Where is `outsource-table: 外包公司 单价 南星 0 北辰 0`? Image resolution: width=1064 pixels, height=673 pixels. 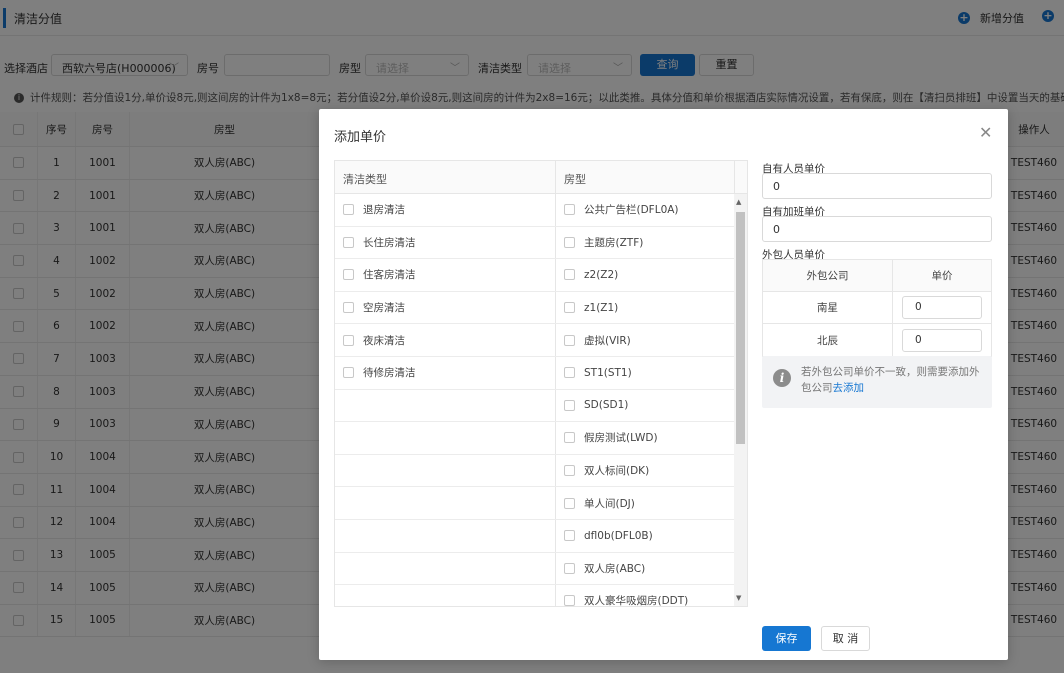 outsource-table: 外包公司 单价 南星 0 北辰 0 is located at coordinates (877, 308).